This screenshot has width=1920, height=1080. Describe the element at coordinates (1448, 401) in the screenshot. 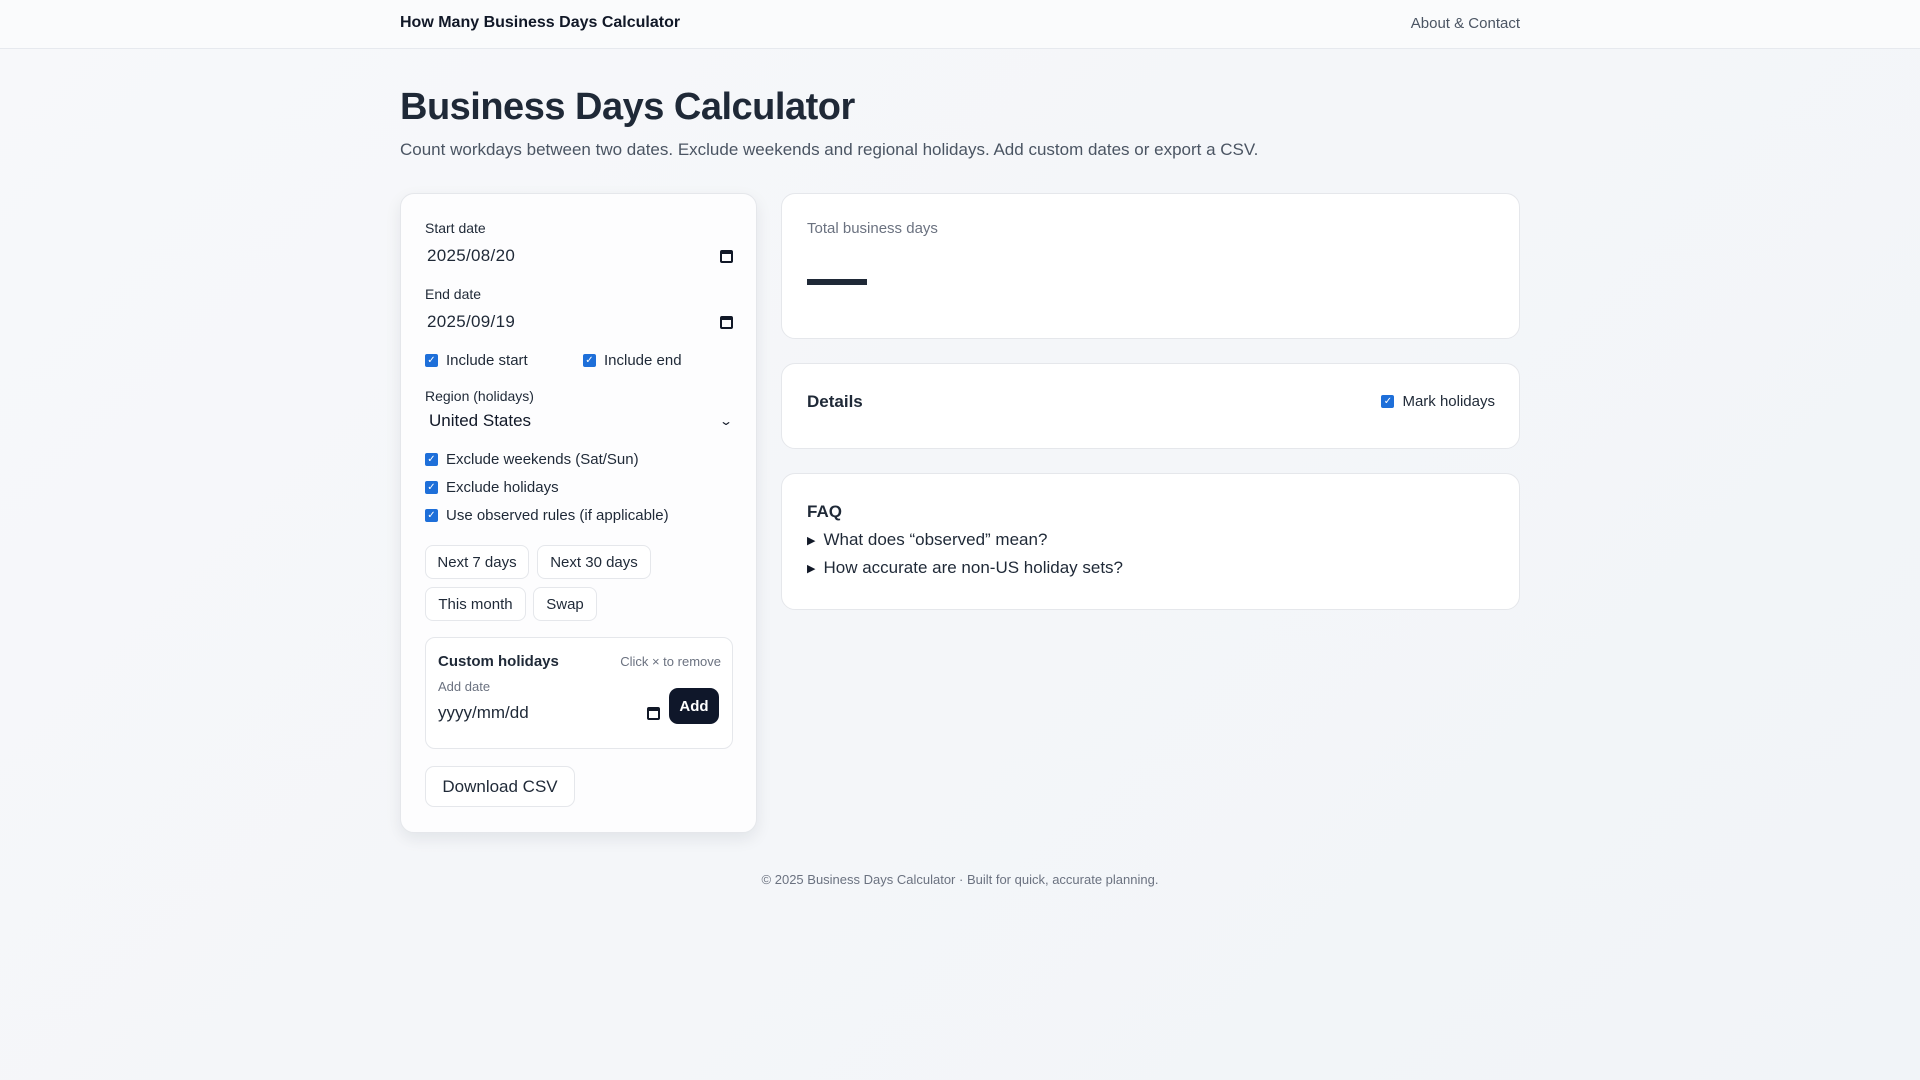

I see `mark-holidays-label: Mark holidays` at that location.